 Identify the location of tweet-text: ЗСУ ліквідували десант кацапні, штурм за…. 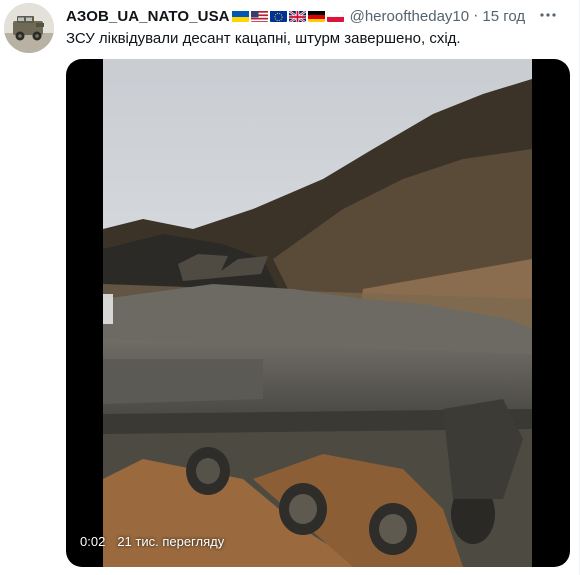
(263, 38).